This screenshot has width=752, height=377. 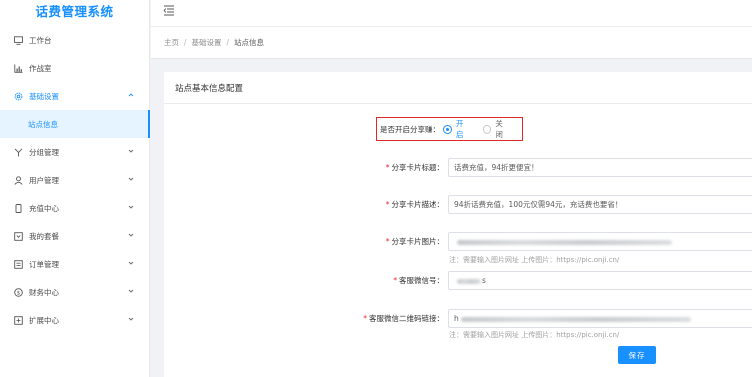 What do you see at coordinates (44, 152) in the screenshot?
I see `sidebar-item-label: 分组管理` at bounding box center [44, 152].